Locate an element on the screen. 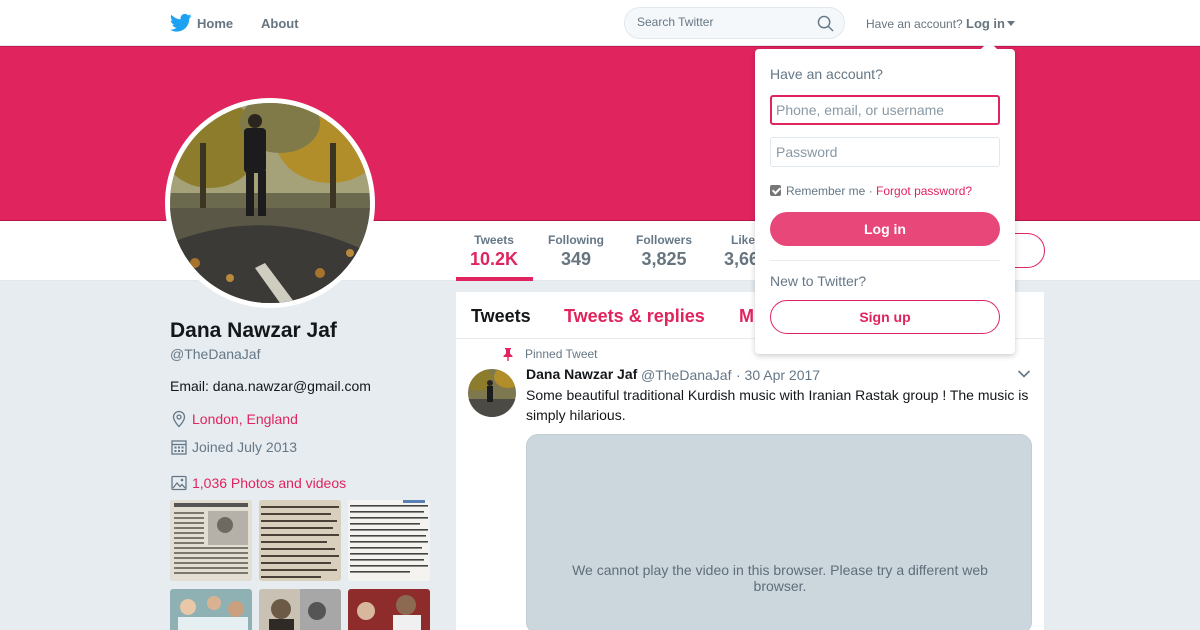 This screenshot has width=1200, height=630. pin-icon is located at coordinates (508, 354).